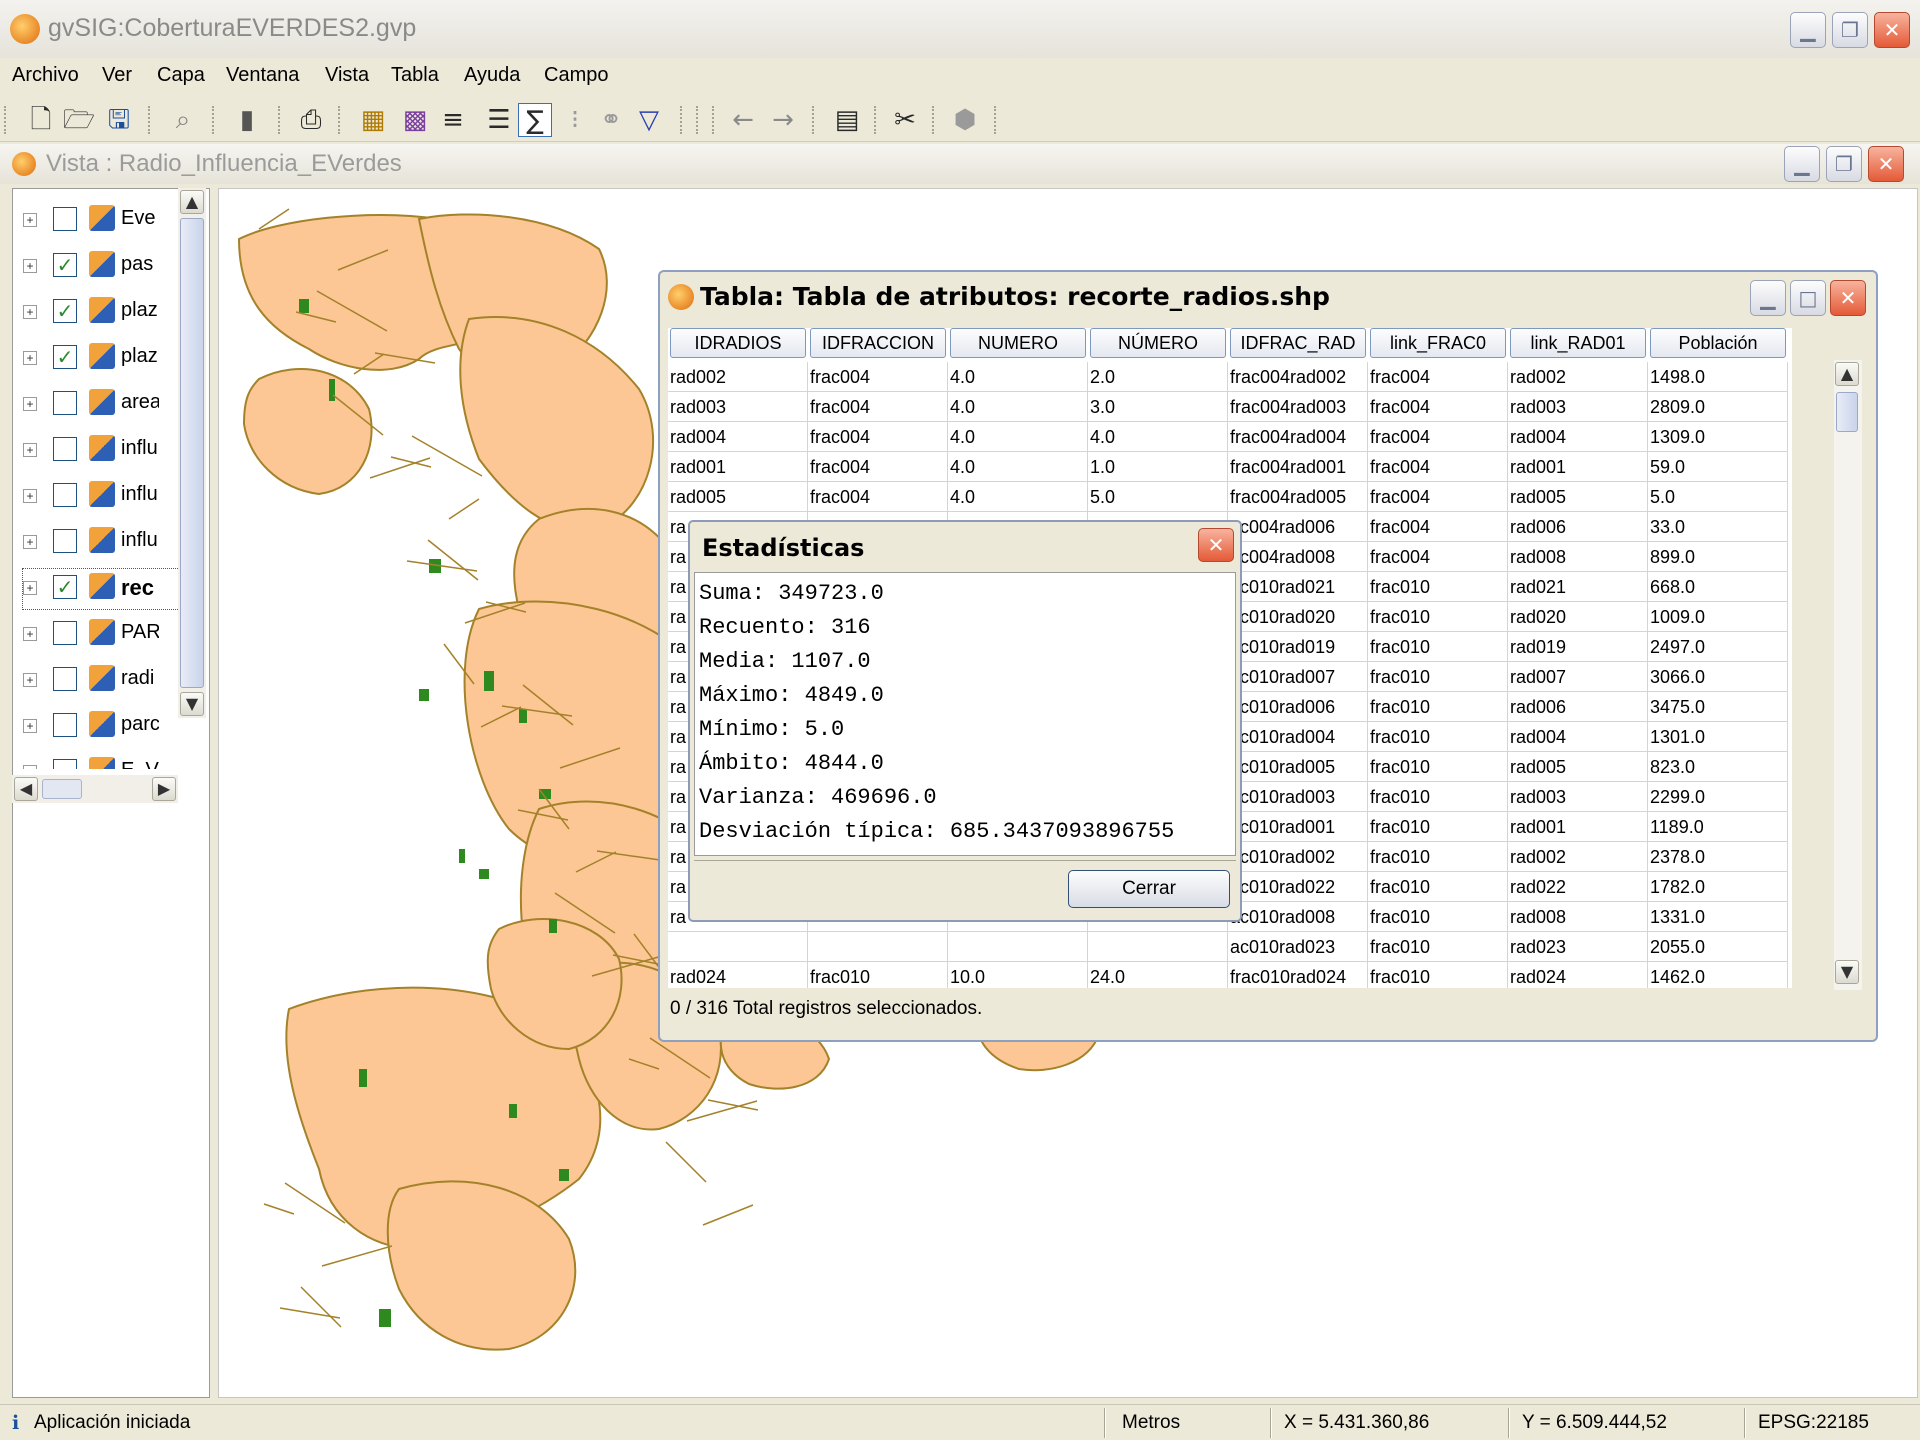  I want to click on layer-item: + radi, so click(101, 681).